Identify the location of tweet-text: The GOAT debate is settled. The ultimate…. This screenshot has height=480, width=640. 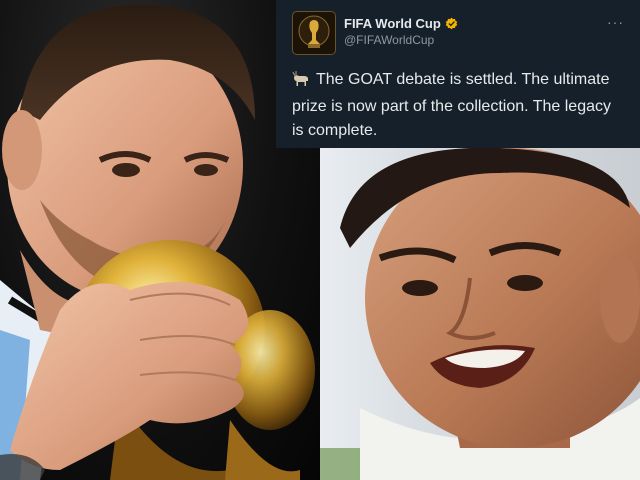
(458, 105).